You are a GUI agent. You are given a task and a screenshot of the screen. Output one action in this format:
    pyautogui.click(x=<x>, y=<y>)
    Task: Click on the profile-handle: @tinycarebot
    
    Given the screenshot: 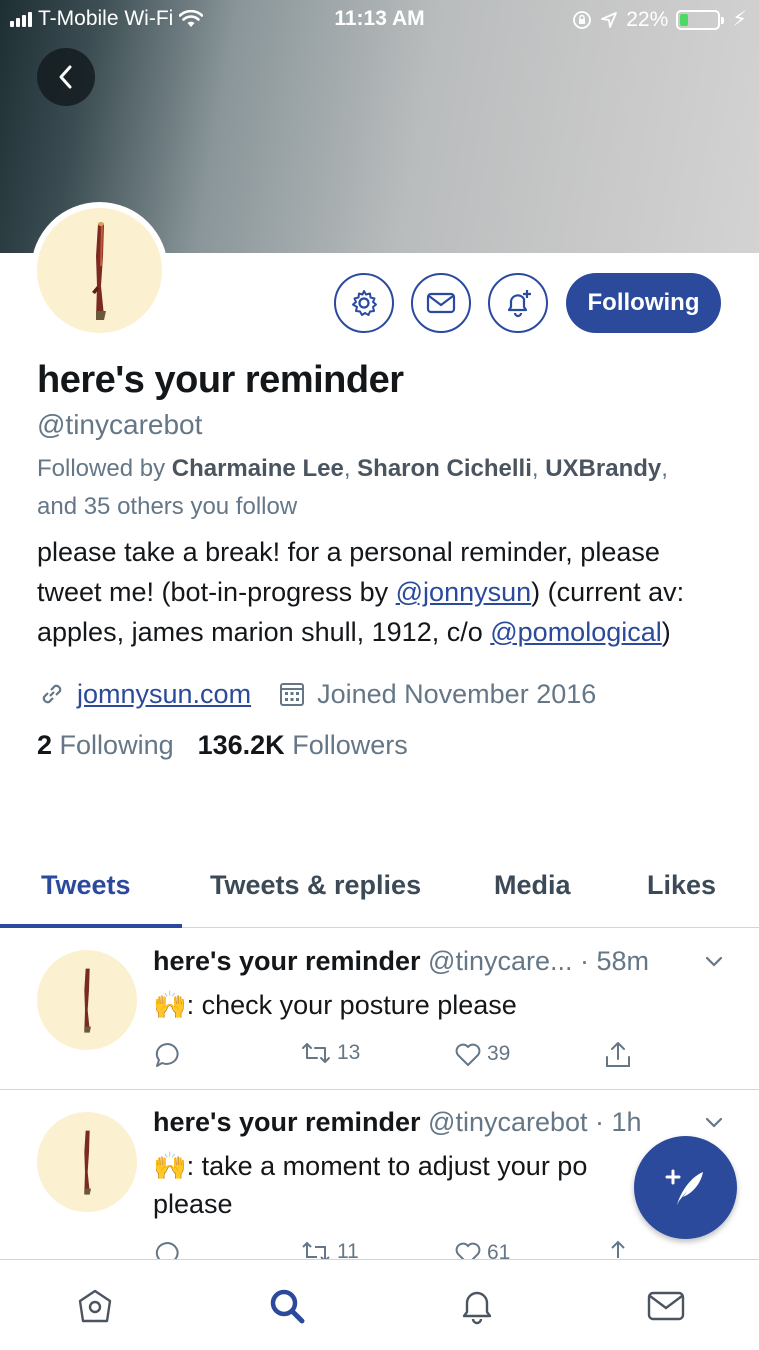 What is the action you would take?
    pyautogui.click(x=120, y=424)
    